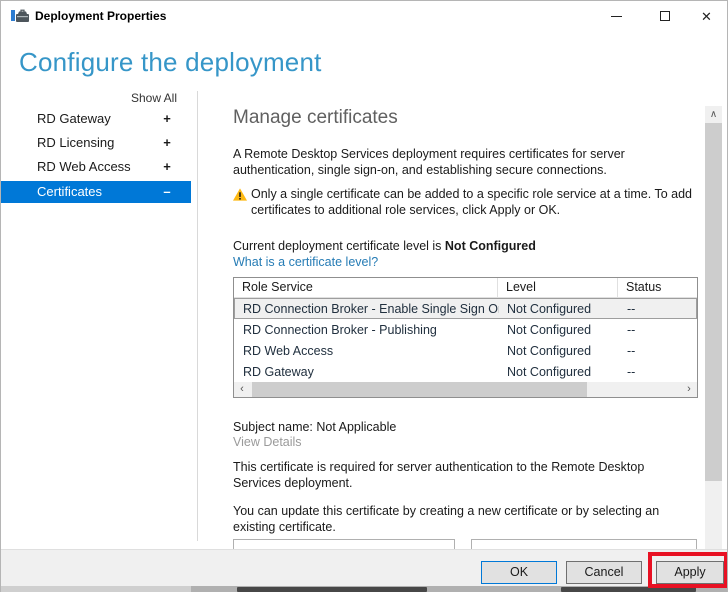 This screenshot has height=592, width=728. What do you see at coordinates (519, 572) in the screenshot?
I see `ok-button: OK` at bounding box center [519, 572].